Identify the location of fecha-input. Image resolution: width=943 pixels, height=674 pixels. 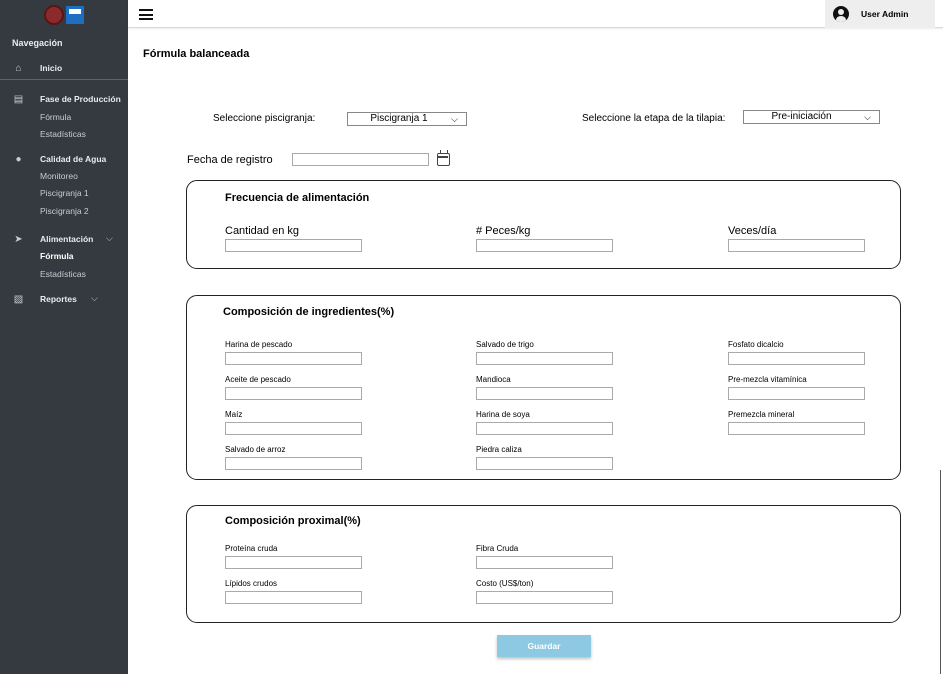
(360, 159).